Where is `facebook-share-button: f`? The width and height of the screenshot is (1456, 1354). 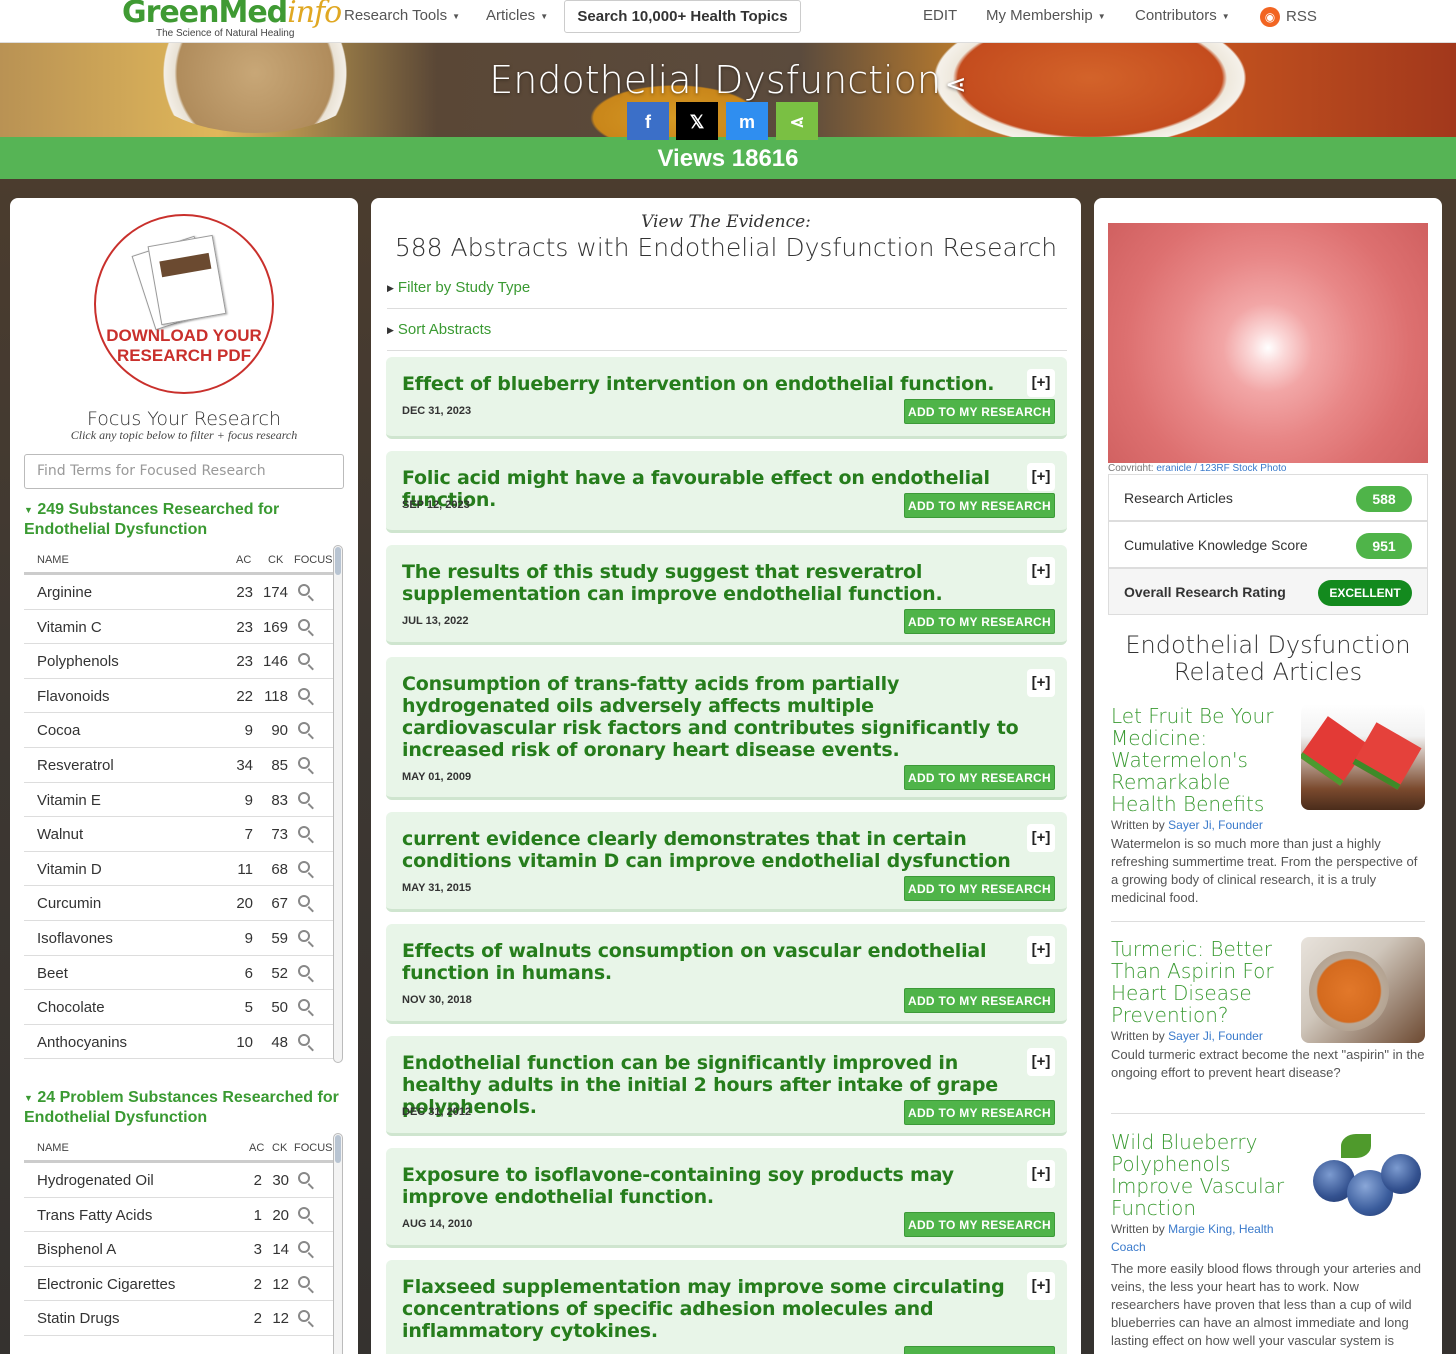
facebook-share-button: f is located at coordinates (648, 121).